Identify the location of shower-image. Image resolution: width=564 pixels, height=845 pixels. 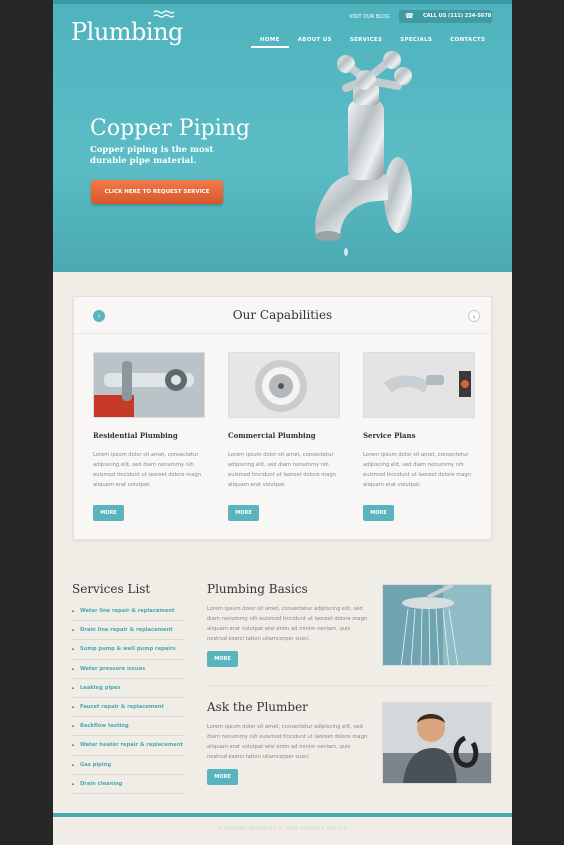
(437, 625).